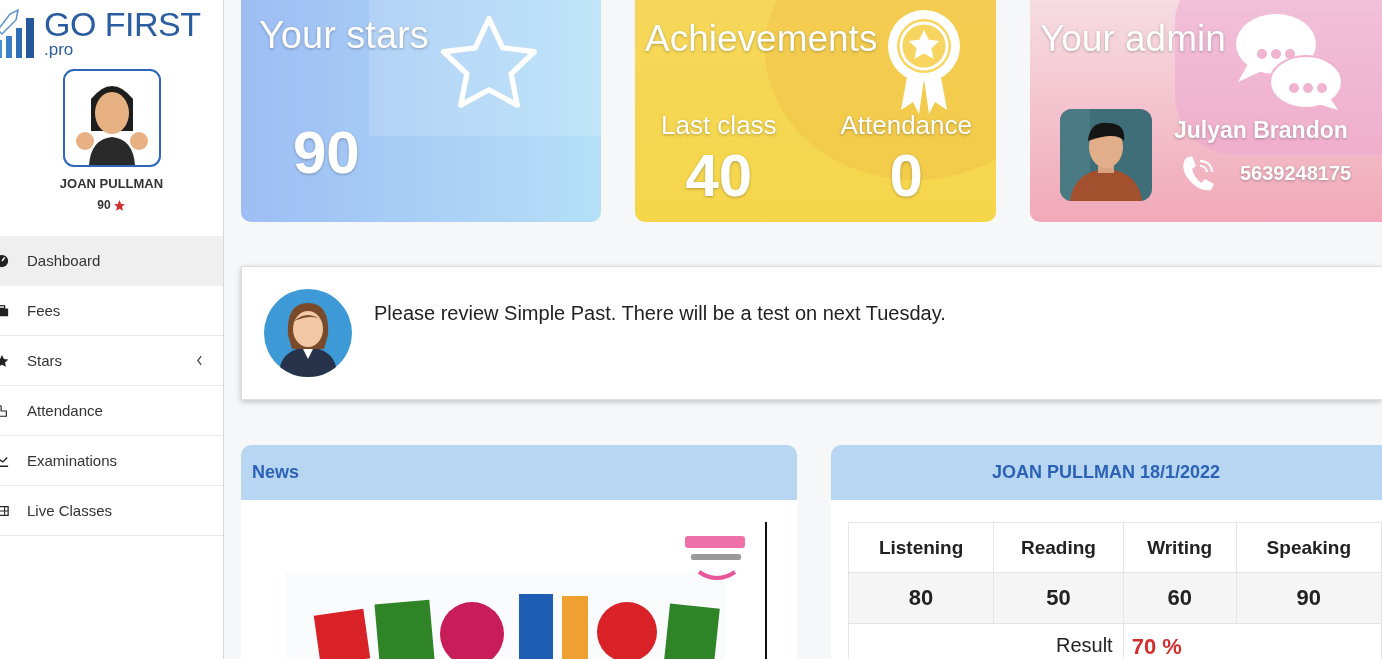 This screenshot has height=659, width=1382. I want to click on score-cell: 80, so click(921, 598).